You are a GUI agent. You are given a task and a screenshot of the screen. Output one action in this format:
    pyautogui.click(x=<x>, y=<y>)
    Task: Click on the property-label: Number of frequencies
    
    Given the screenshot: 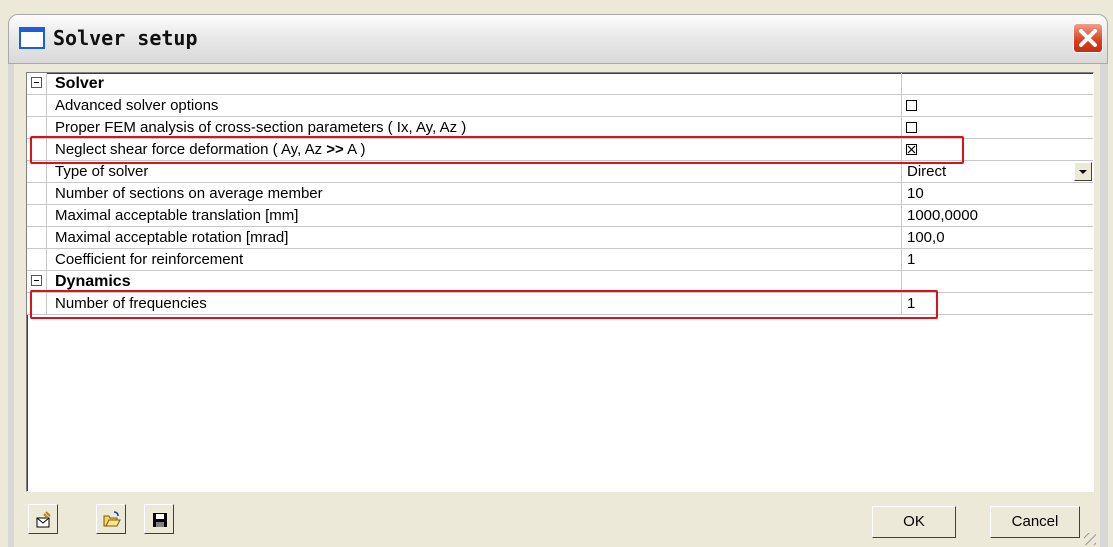 What is the action you would take?
    pyautogui.click(x=131, y=303)
    